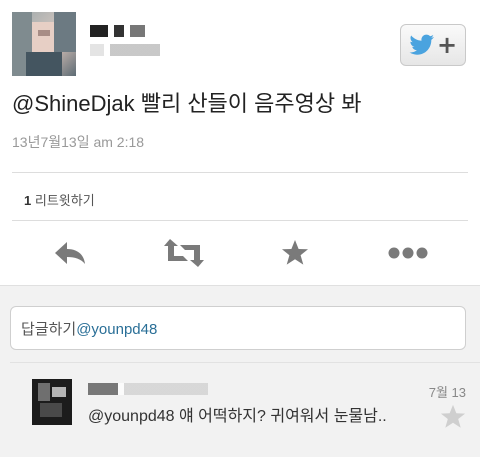 The height and width of the screenshot is (457, 480). What do you see at coordinates (237, 416) in the screenshot?
I see `reply-text: @younpd48 얘 어떡하지? 귀여워서 눈물남..` at bounding box center [237, 416].